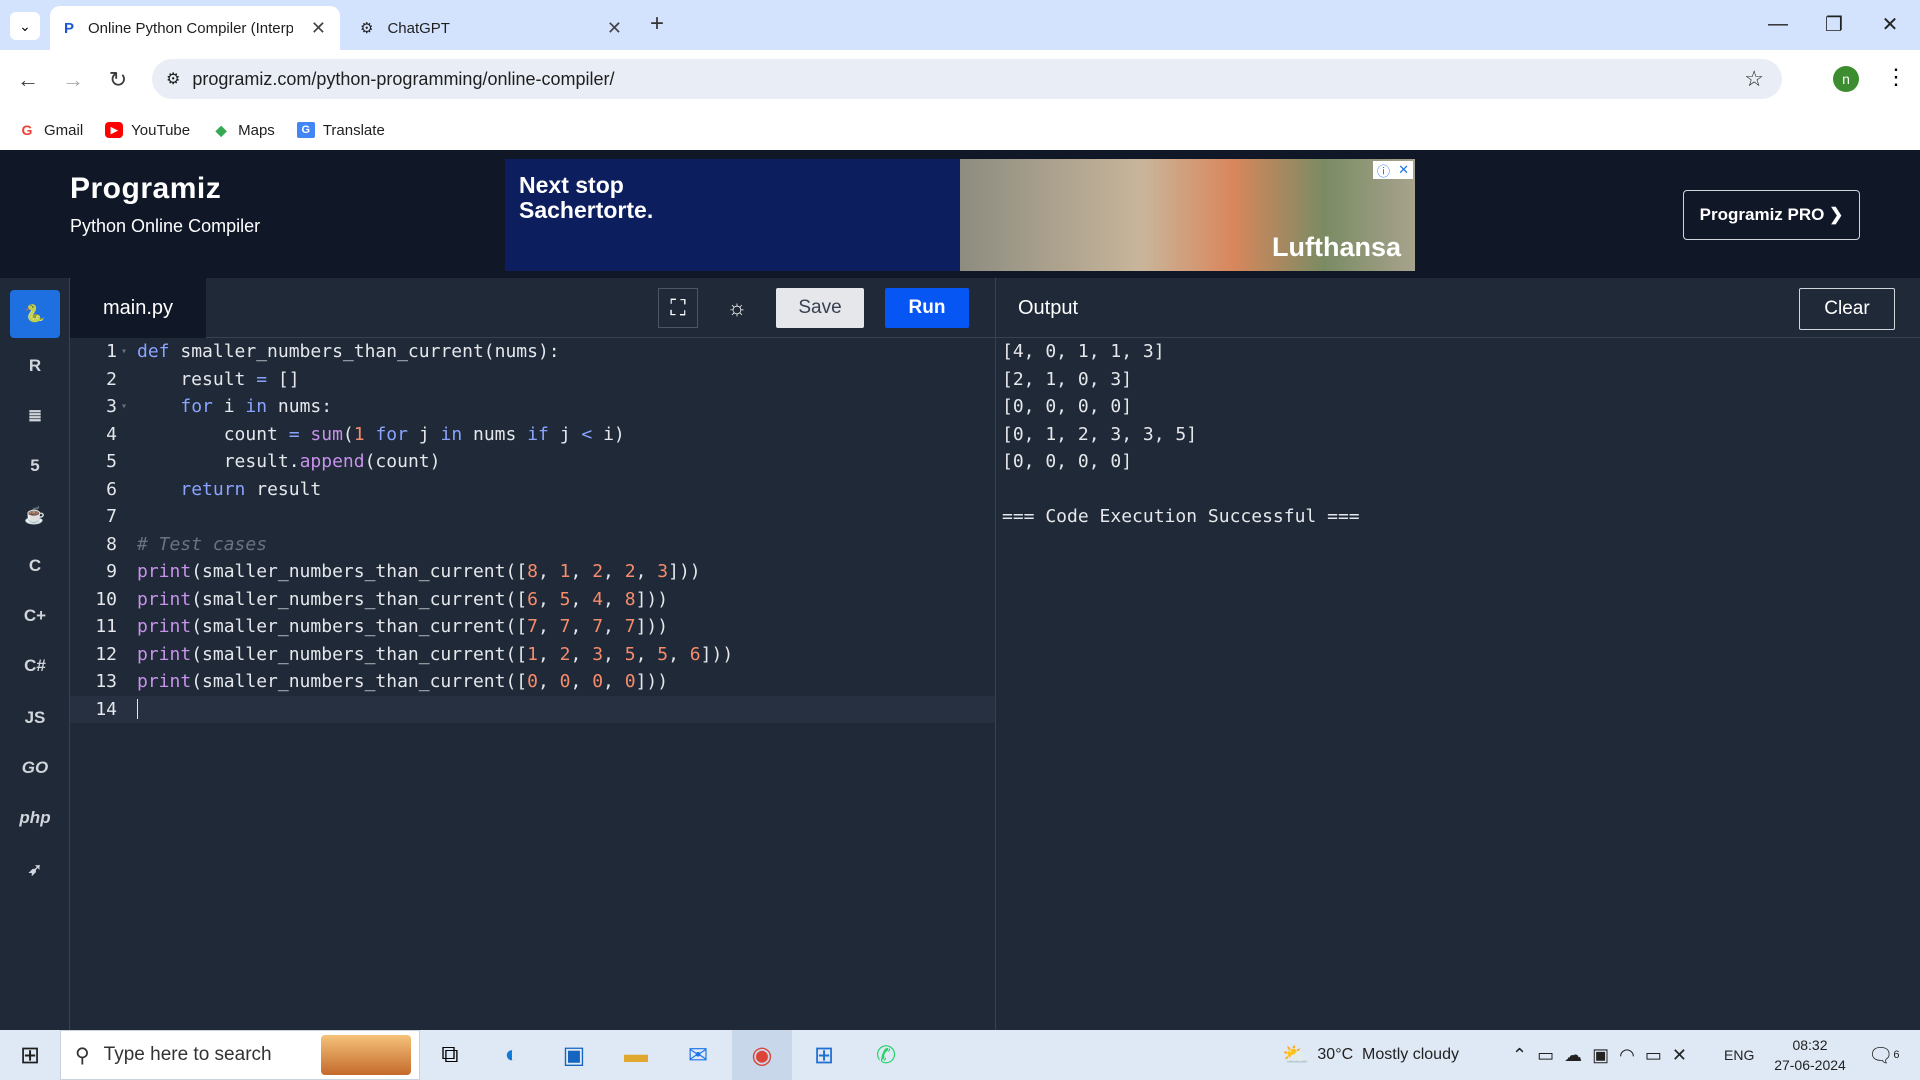 The image size is (1920, 1080). Describe the element at coordinates (532, 709) in the screenshot. I see `code-line-current: 14` at that location.